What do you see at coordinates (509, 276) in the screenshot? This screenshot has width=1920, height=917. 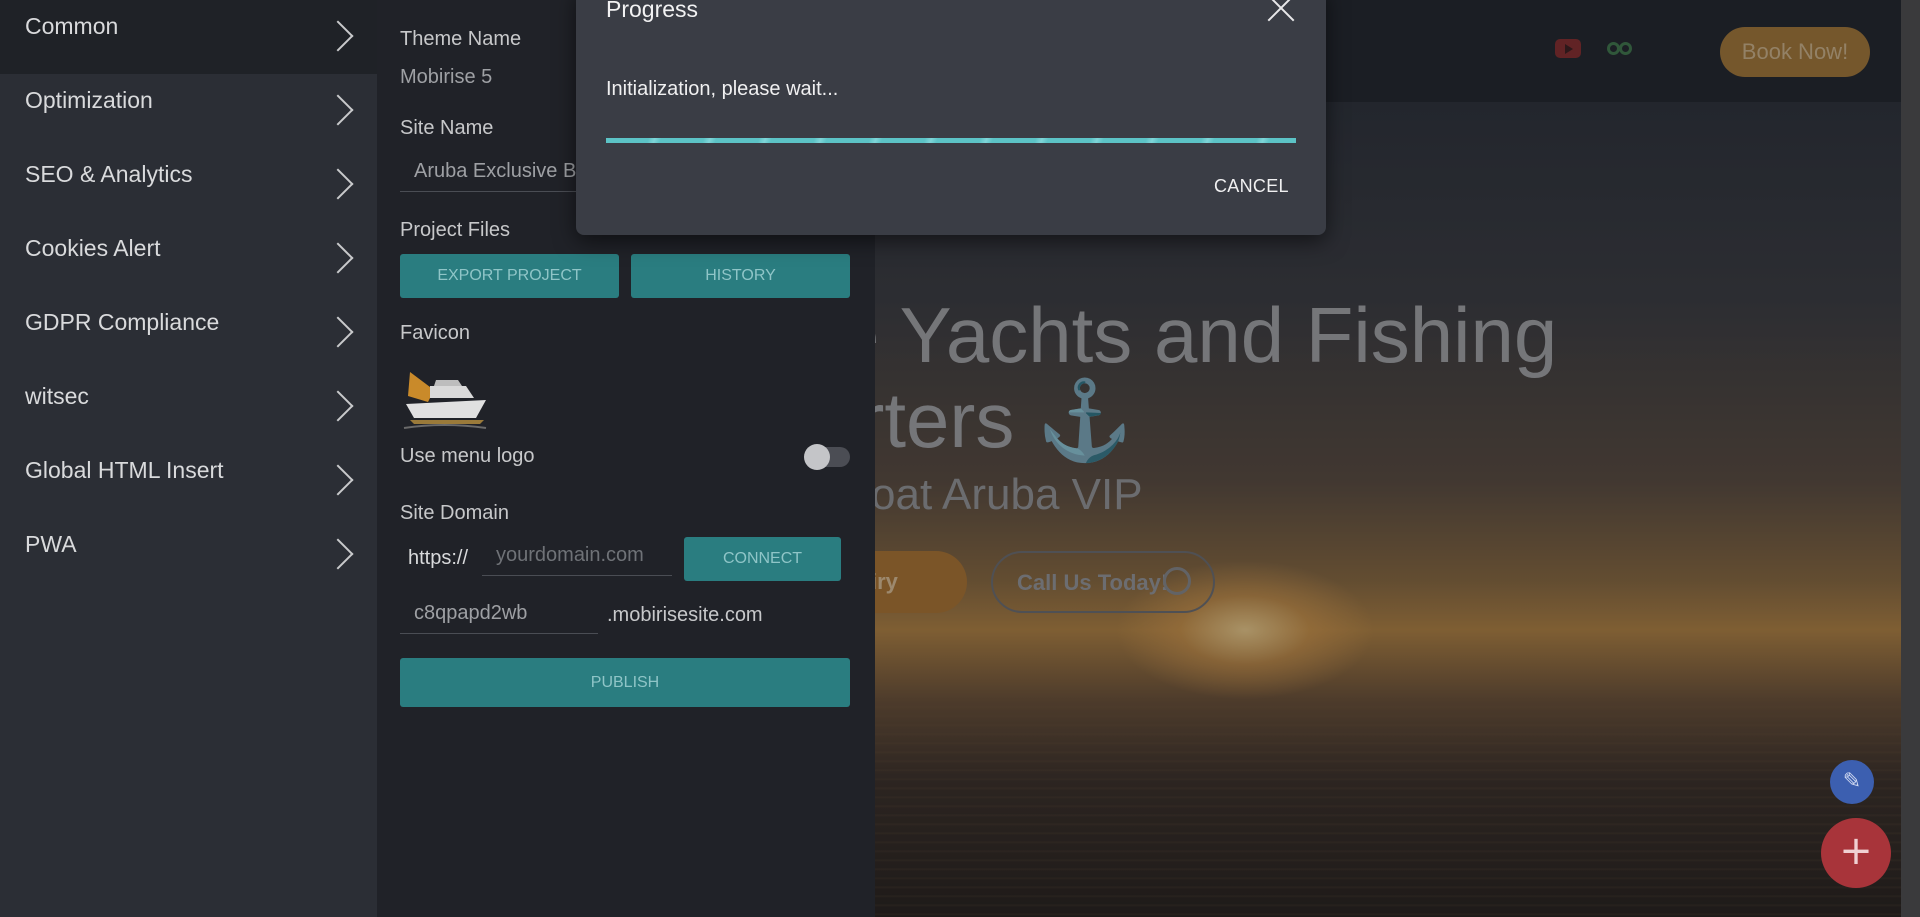 I see `export-project-button: EXPORT PROJECT` at bounding box center [509, 276].